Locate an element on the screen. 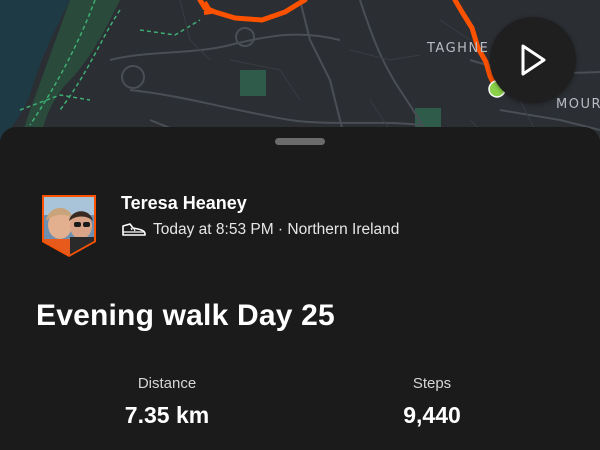  play-icon is located at coordinates (533, 60).